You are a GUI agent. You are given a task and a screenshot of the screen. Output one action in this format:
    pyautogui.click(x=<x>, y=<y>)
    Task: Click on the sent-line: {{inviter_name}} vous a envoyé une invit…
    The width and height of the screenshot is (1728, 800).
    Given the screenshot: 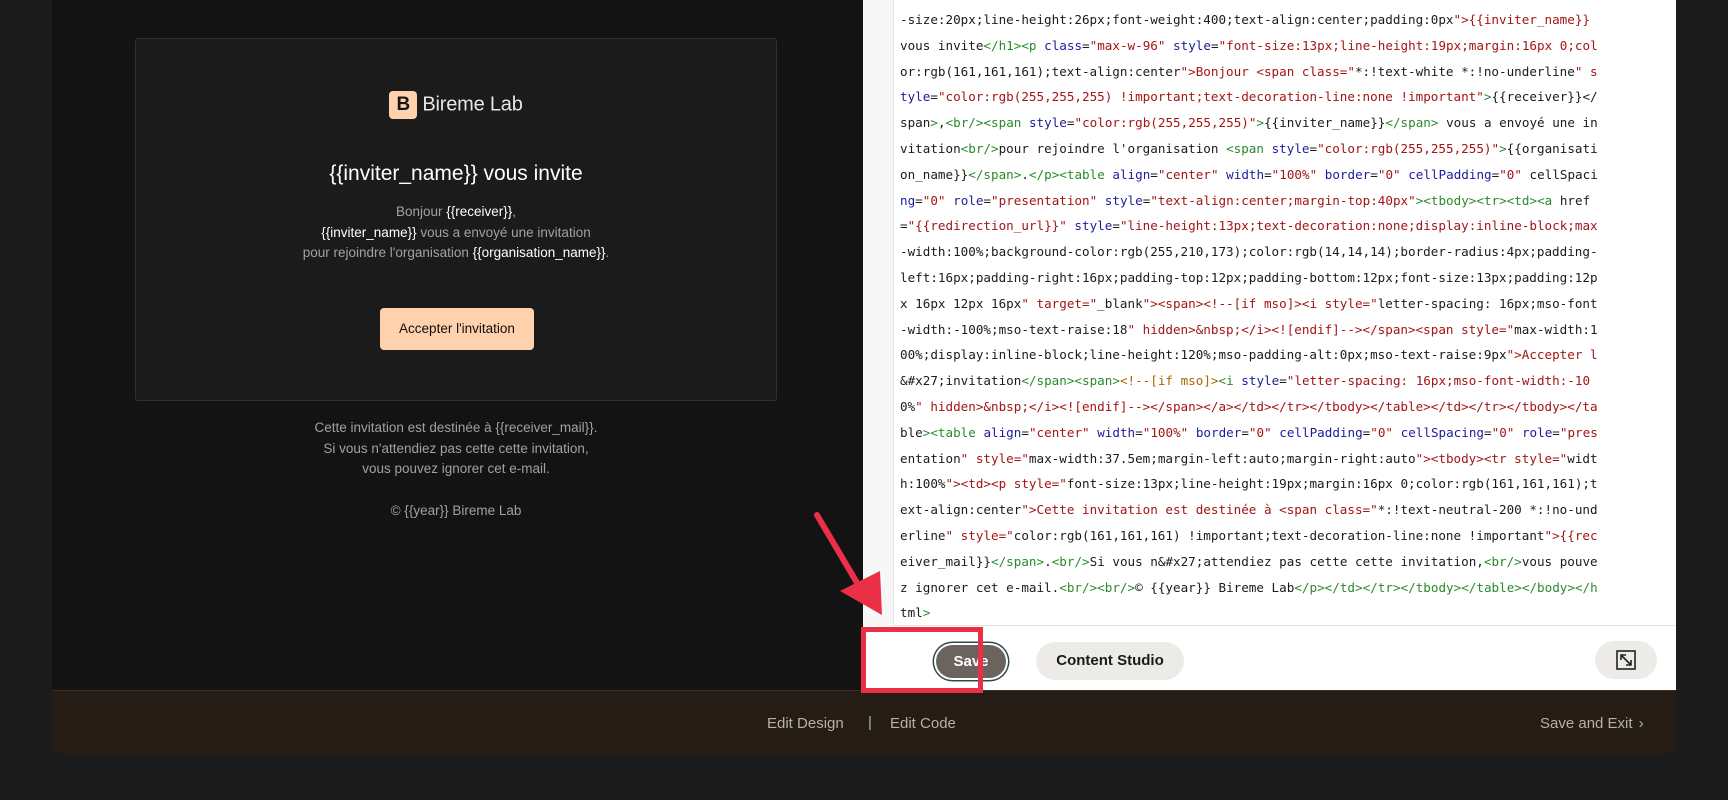 What is the action you would take?
    pyautogui.click(x=456, y=233)
    